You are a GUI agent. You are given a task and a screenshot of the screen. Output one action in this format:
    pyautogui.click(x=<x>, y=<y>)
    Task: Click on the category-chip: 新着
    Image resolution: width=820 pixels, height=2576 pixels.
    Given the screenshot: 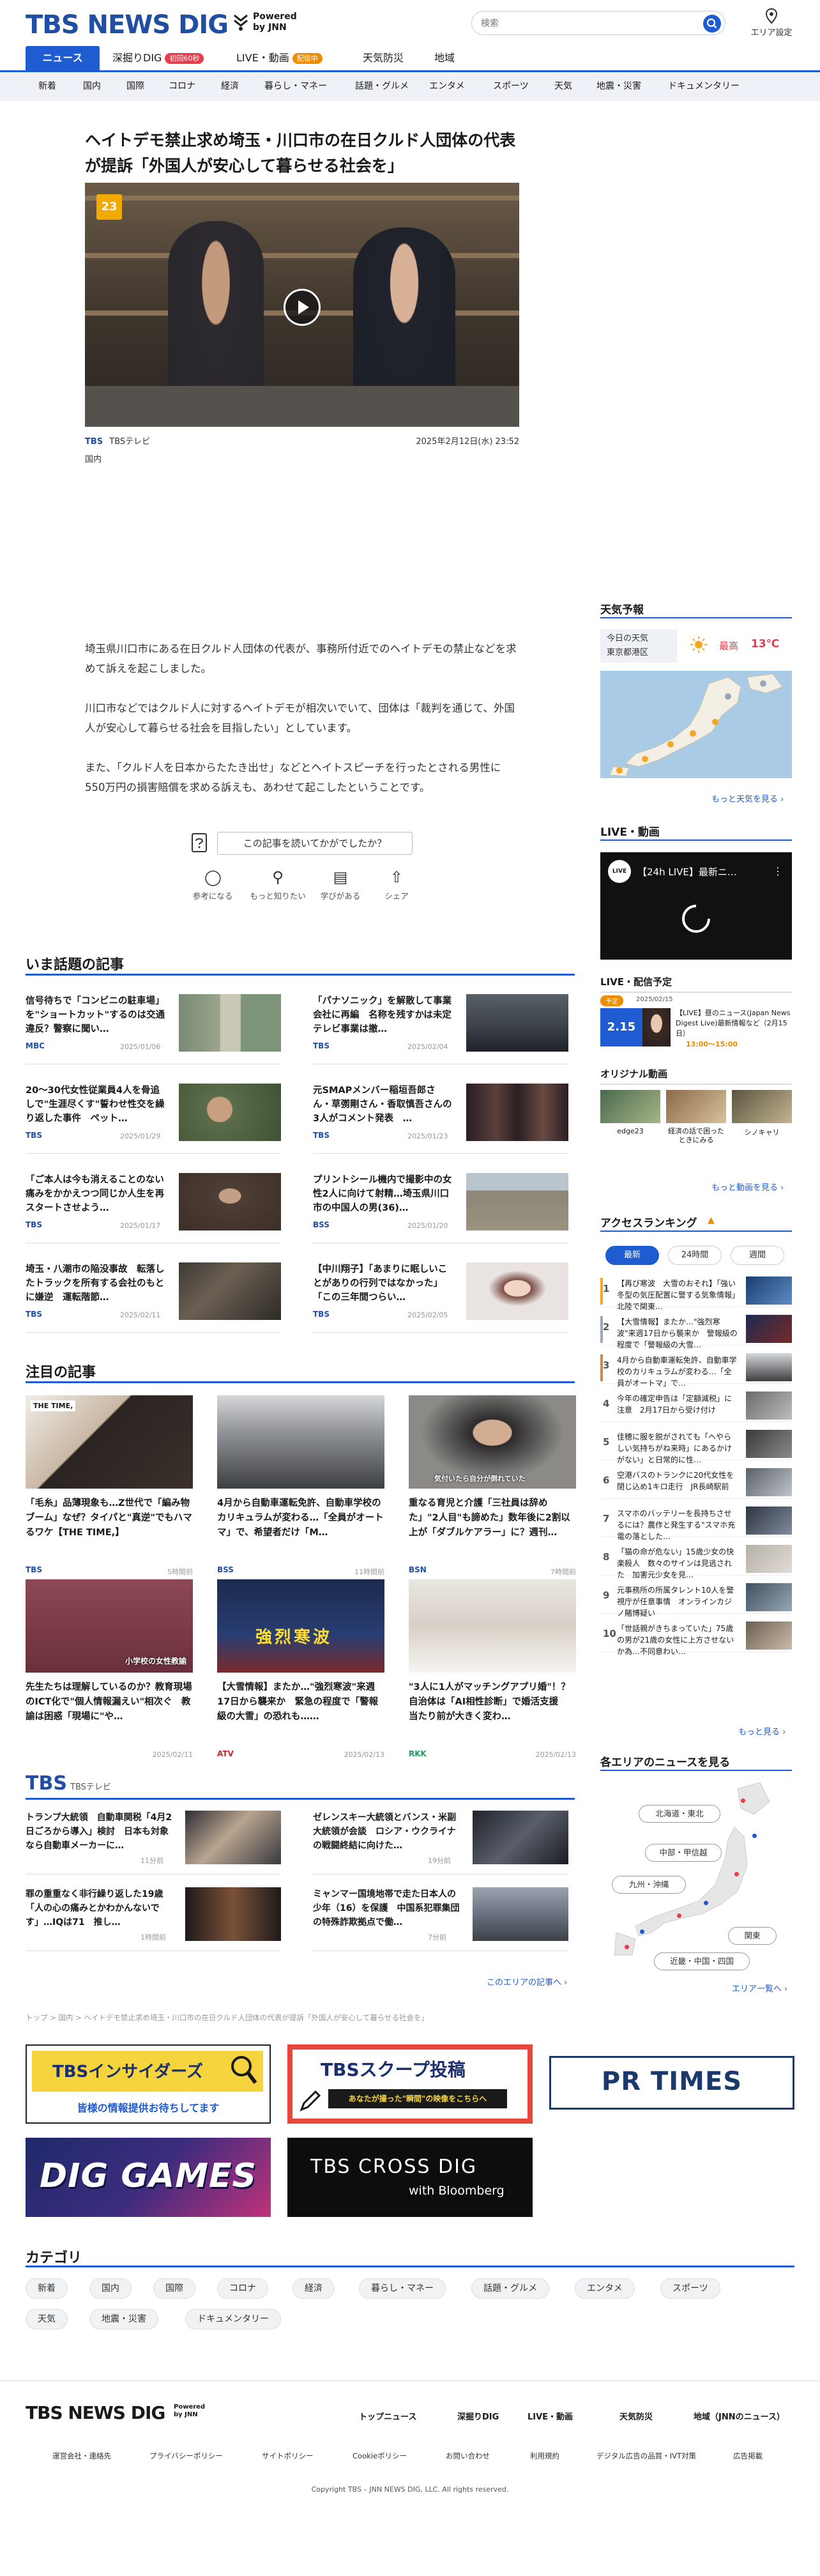 What is the action you would take?
    pyautogui.click(x=47, y=2288)
    